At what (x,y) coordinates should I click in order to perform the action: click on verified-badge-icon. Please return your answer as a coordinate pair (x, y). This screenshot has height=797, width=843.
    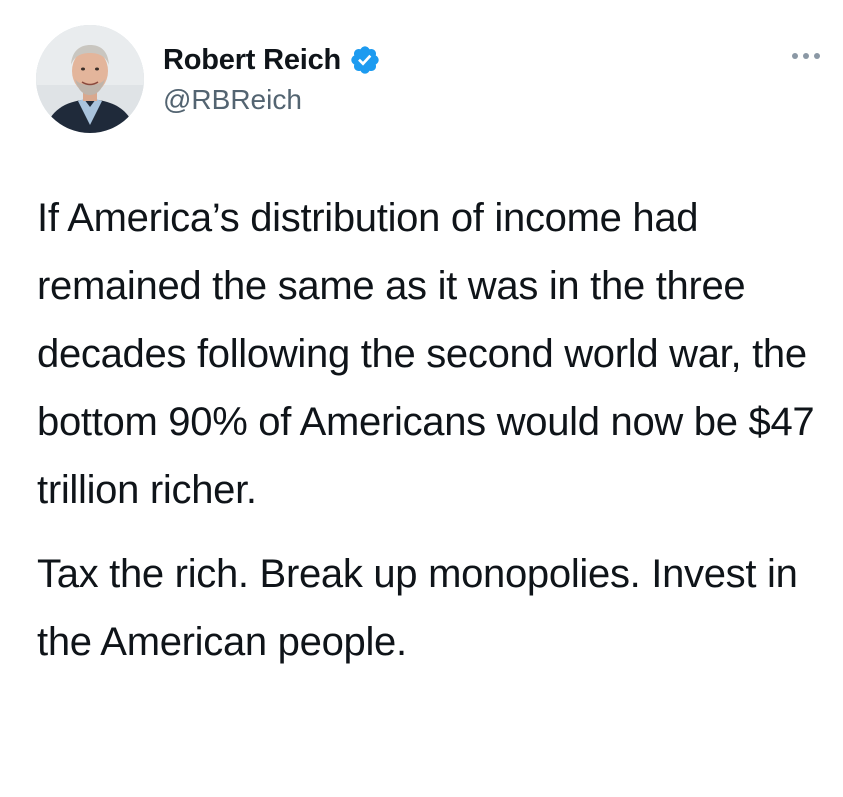
    Looking at the image, I should click on (365, 60).